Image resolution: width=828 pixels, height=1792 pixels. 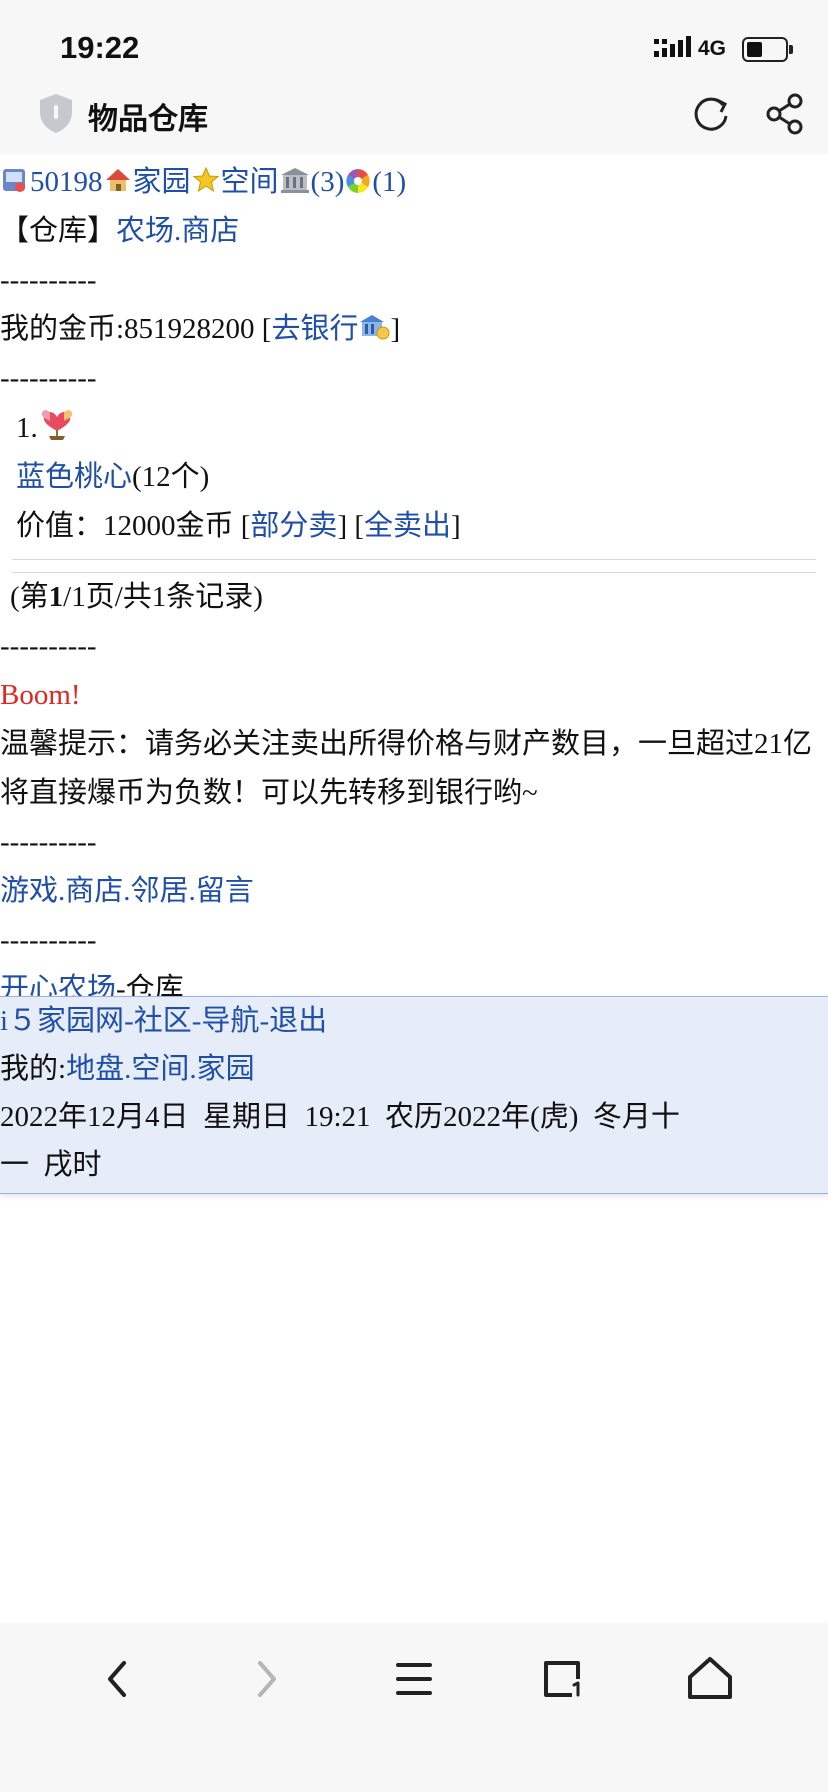 What do you see at coordinates (328, 182) in the screenshot?
I see `count-a-link: (3)` at bounding box center [328, 182].